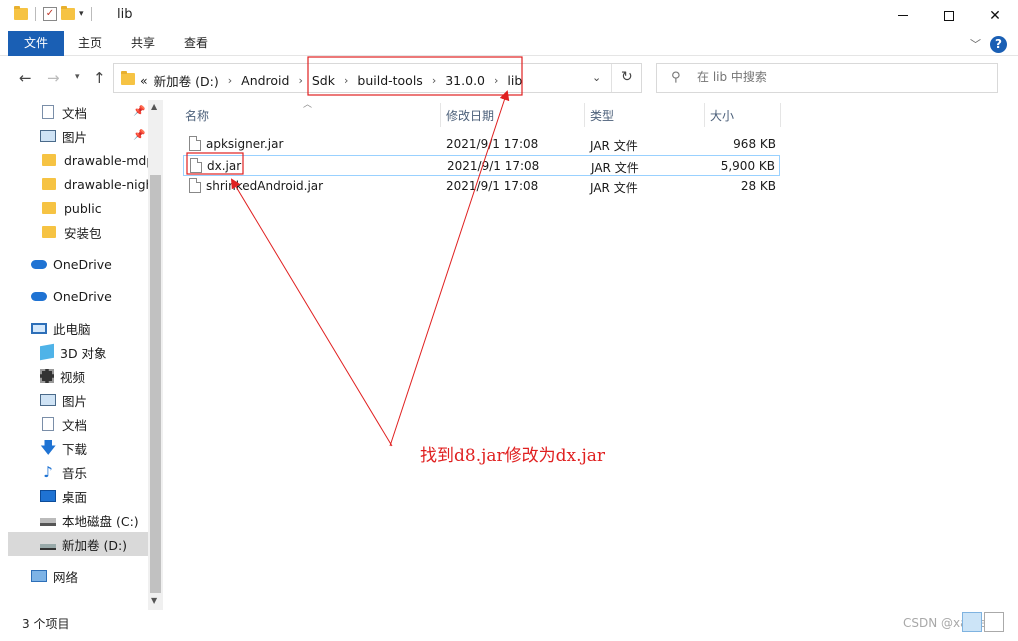 The height and width of the screenshot is (641, 1018). Describe the element at coordinates (195, 143) in the screenshot. I see `file-icon` at that location.